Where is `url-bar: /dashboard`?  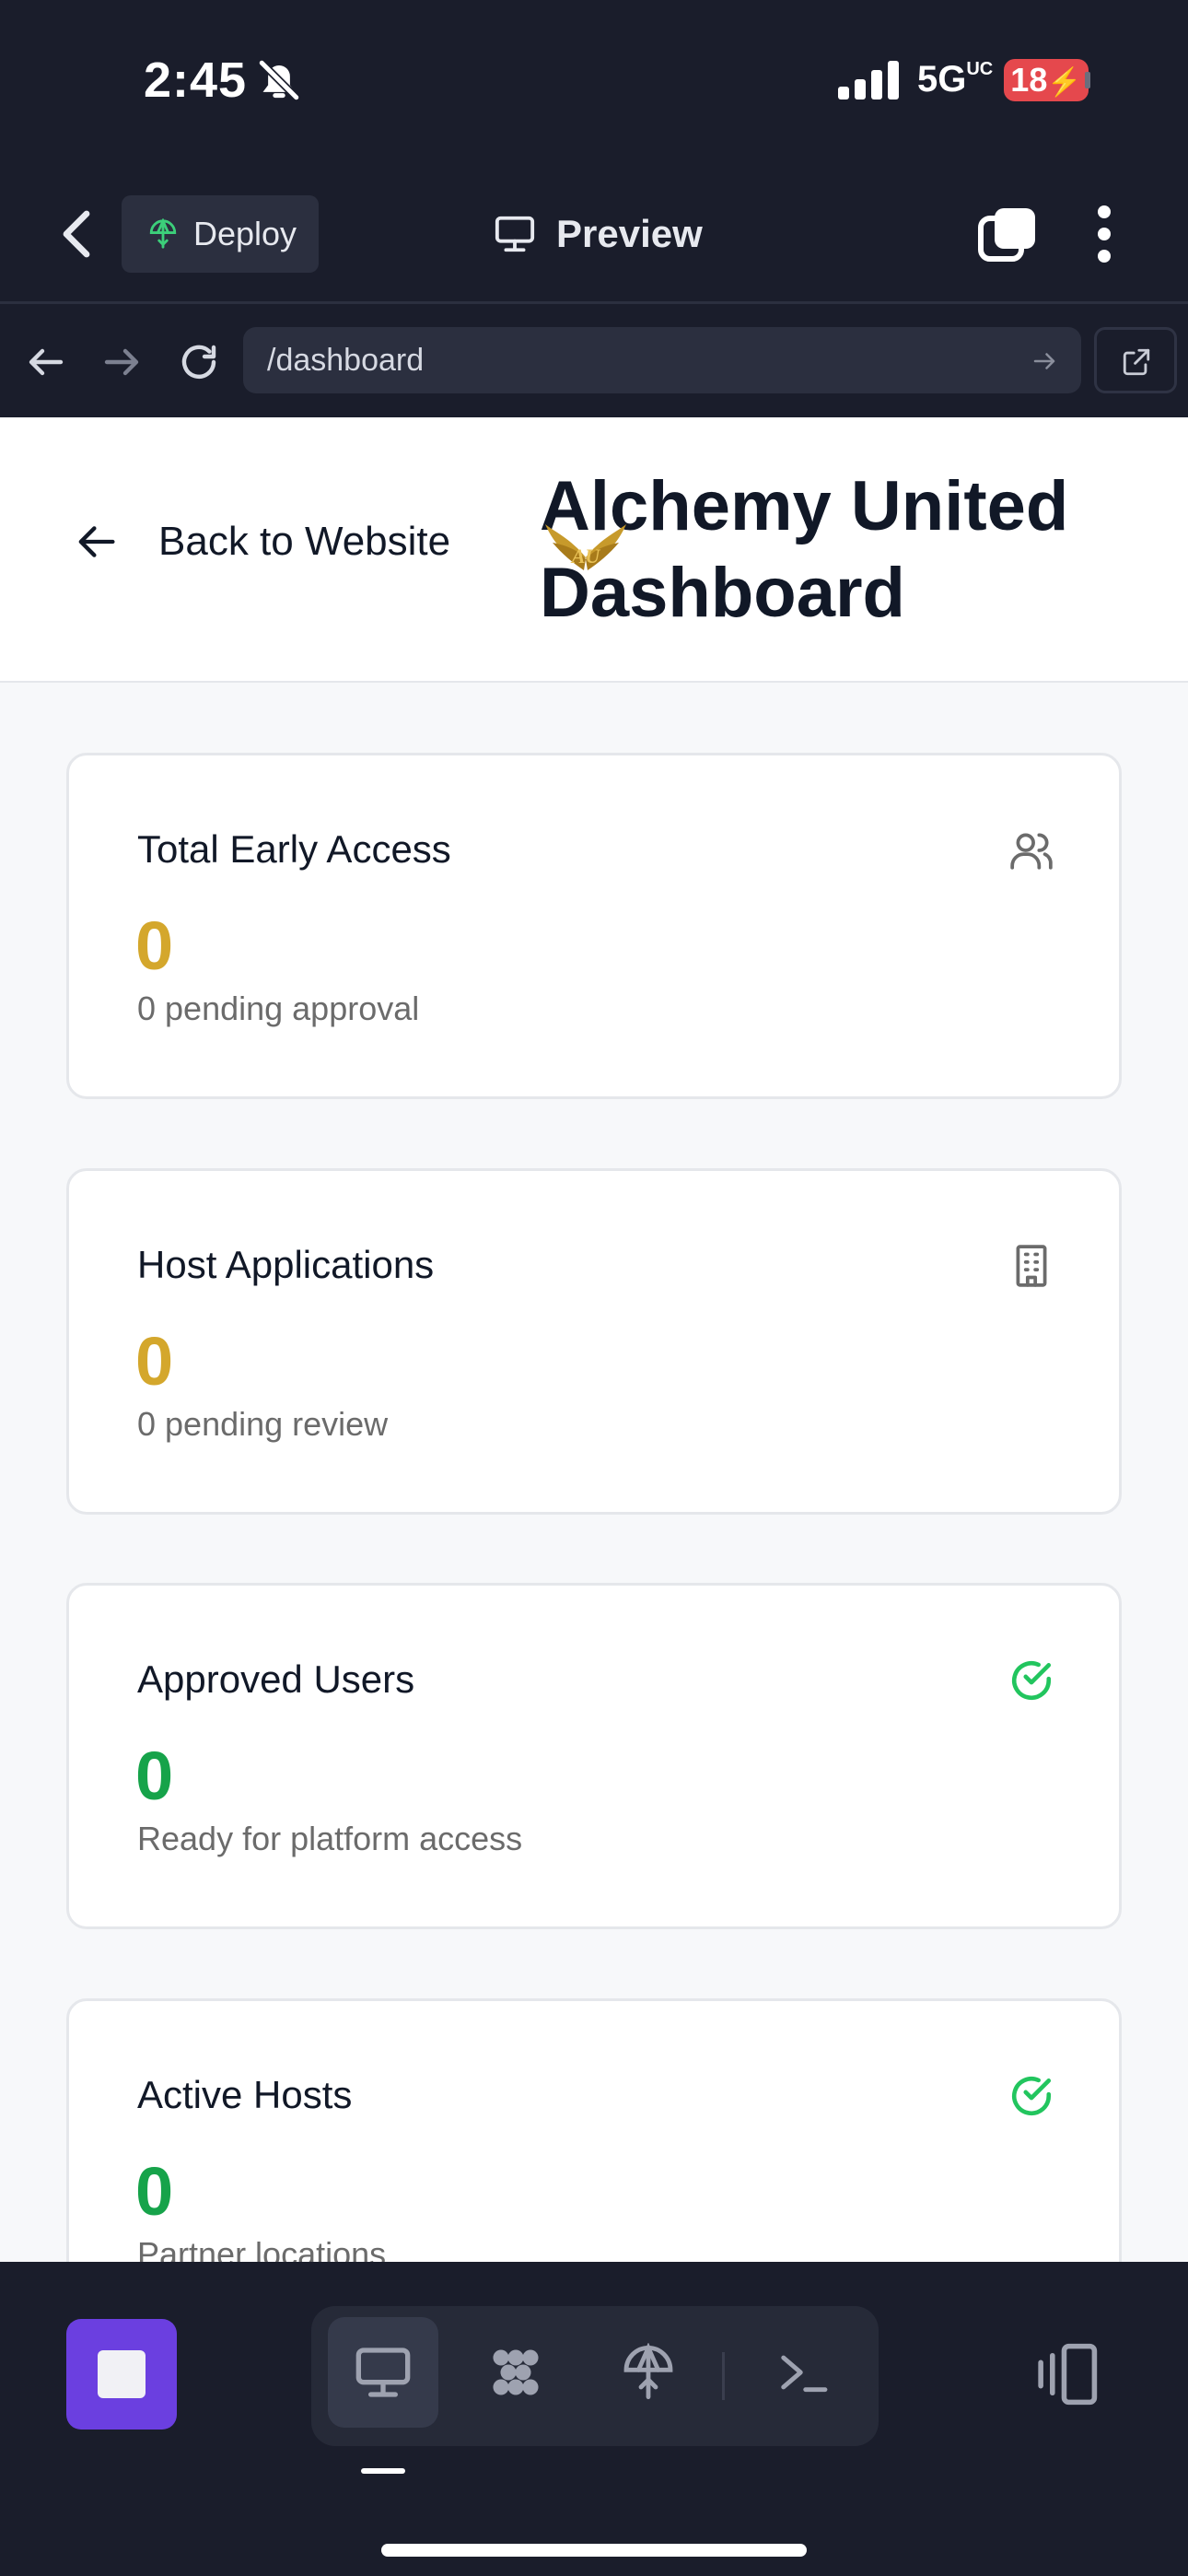 url-bar: /dashboard is located at coordinates (594, 362).